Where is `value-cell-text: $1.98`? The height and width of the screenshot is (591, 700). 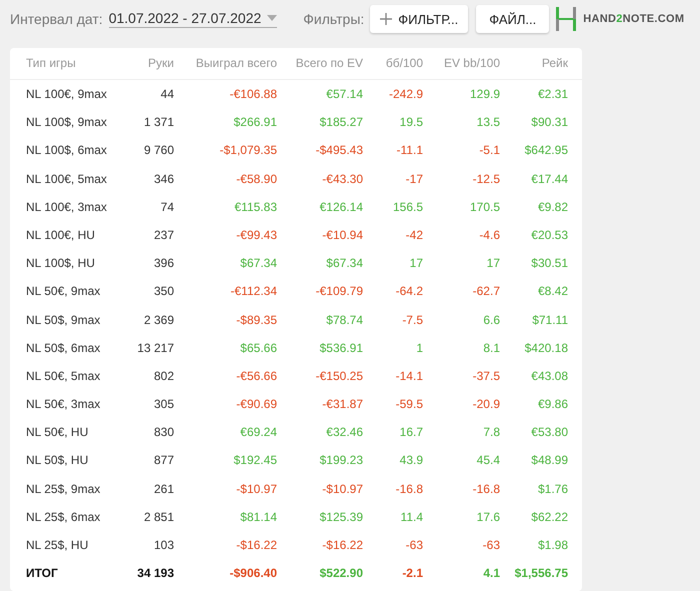
value-cell-text: $1.98 is located at coordinates (552, 545).